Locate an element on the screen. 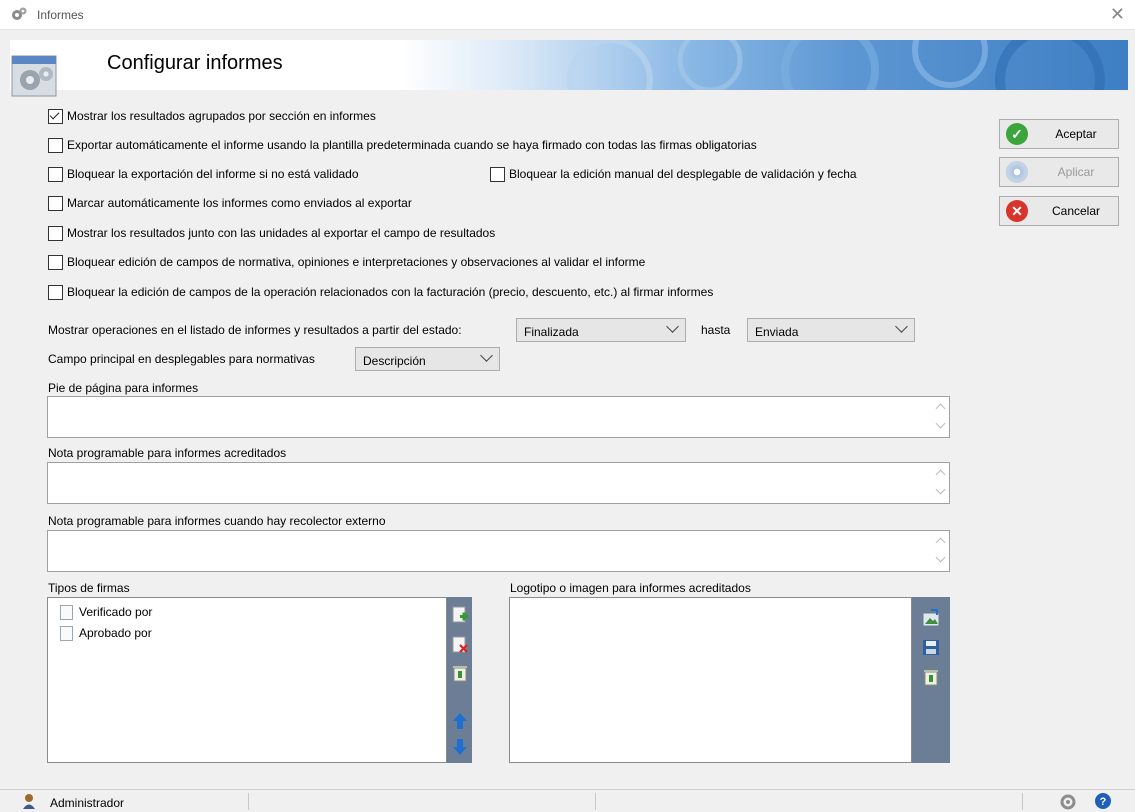 Image resolution: width=1135 pixels, height=812 pixels. list-item: Aprobado por is located at coordinates (106, 633).